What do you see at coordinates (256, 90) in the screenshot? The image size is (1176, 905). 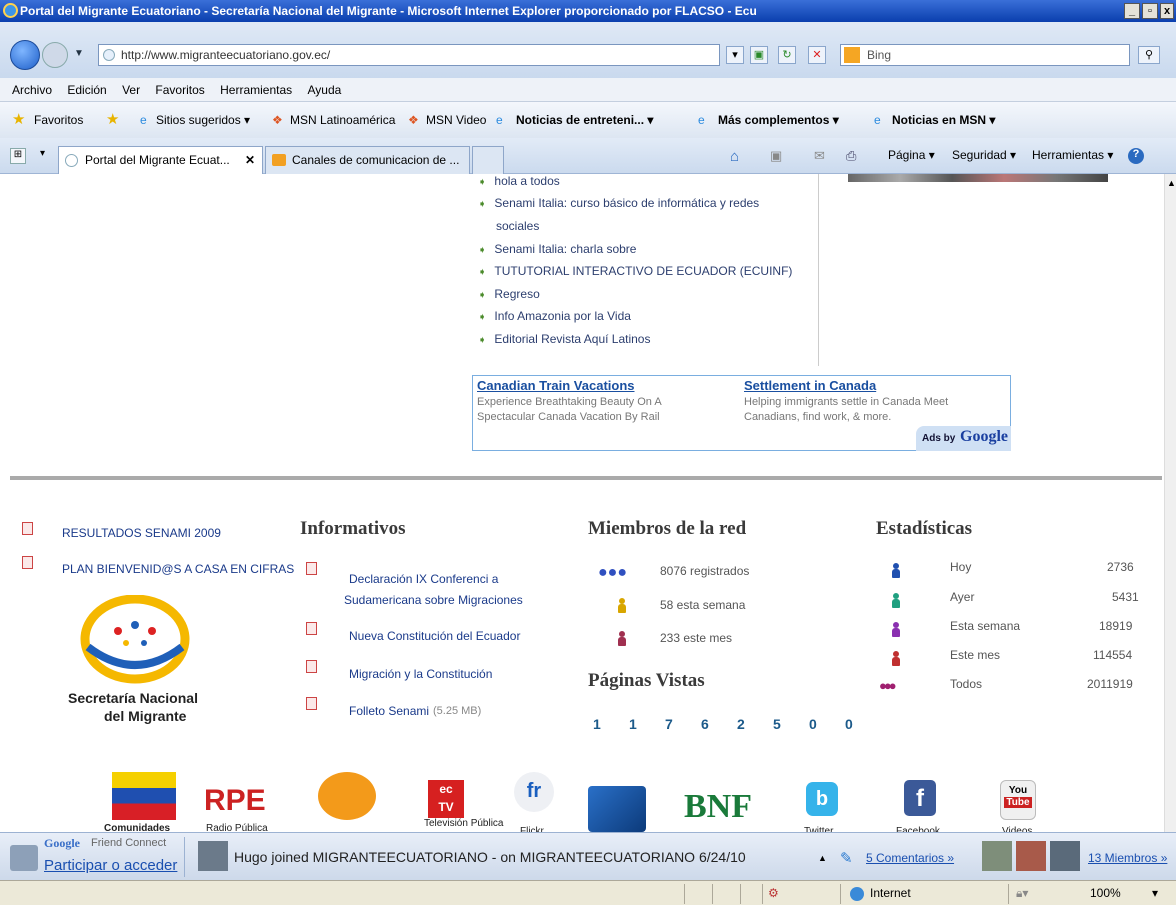 I see `menu-herramientas: Herramientas` at bounding box center [256, 90].